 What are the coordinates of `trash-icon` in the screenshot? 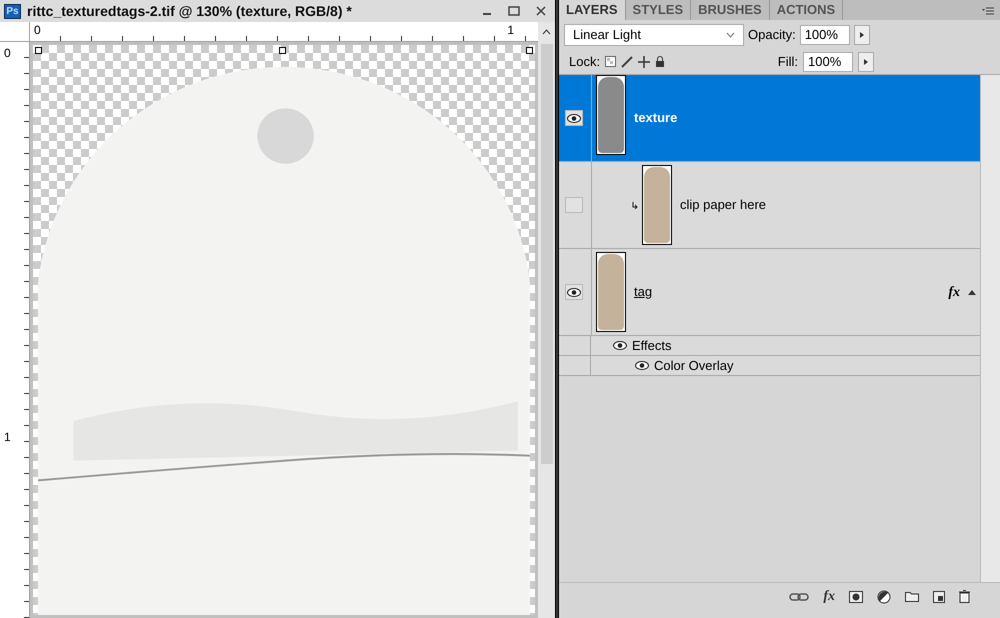 It's located at (964, 596).